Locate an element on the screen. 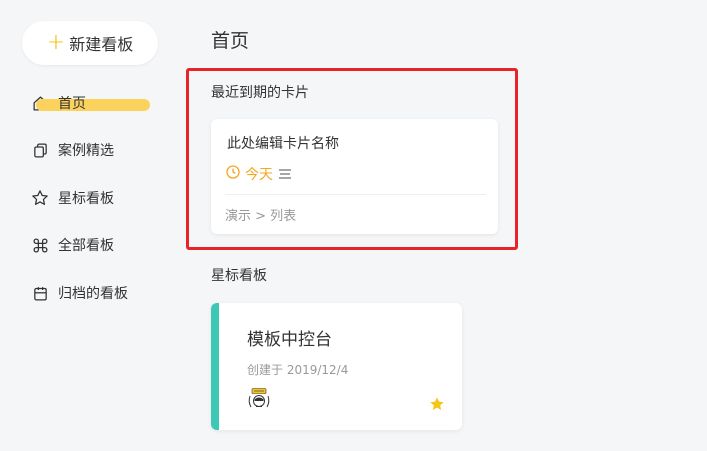 This screenshot has height=451, width=707. sidebar-item-label: 归档的看板 is located at coordinates (93, 294).